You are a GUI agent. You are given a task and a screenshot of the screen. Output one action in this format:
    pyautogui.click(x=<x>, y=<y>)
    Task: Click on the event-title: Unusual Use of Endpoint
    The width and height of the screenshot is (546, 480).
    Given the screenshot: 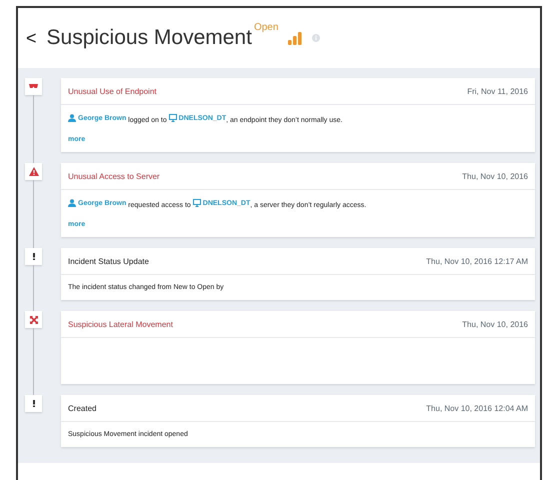 What is the action you would take?
    pyautogui.click(x=112, y=91)
    